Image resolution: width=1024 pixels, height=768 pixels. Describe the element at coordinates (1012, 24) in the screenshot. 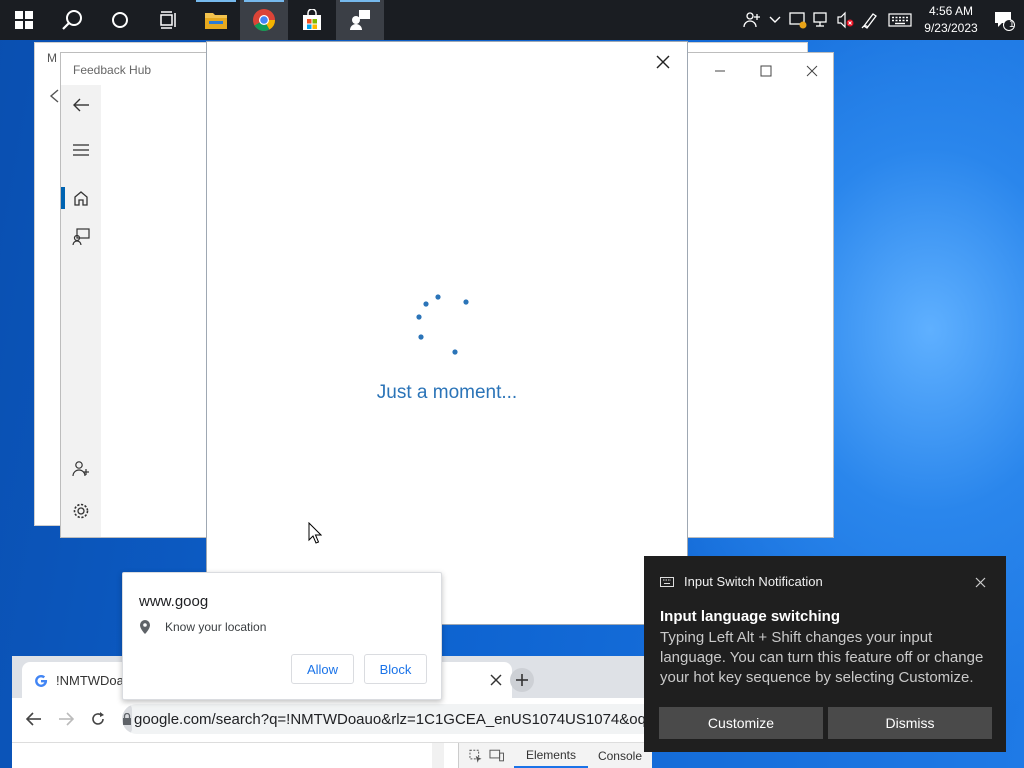

I see `notification-count-badge: 1` at that location.